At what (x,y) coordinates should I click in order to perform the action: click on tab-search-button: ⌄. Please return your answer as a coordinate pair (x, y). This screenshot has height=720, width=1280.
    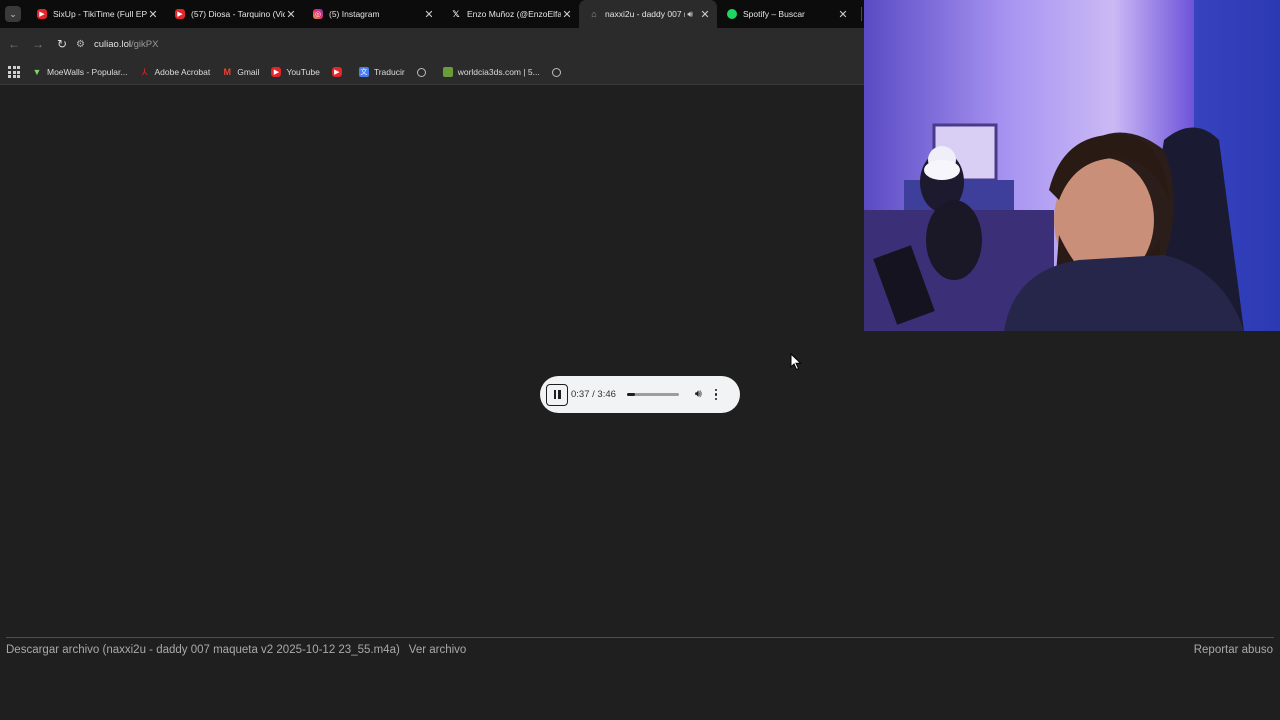
    Looking at the image, I should click on (13, 14).